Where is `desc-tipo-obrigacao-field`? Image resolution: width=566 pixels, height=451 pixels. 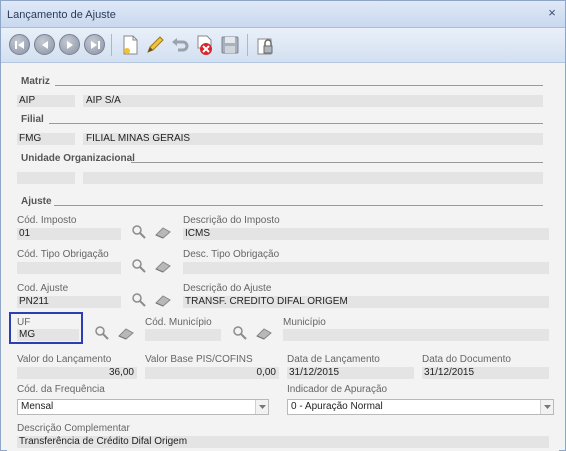 desc-tipo-obrigacao-field is located at coordinates (366, 268).